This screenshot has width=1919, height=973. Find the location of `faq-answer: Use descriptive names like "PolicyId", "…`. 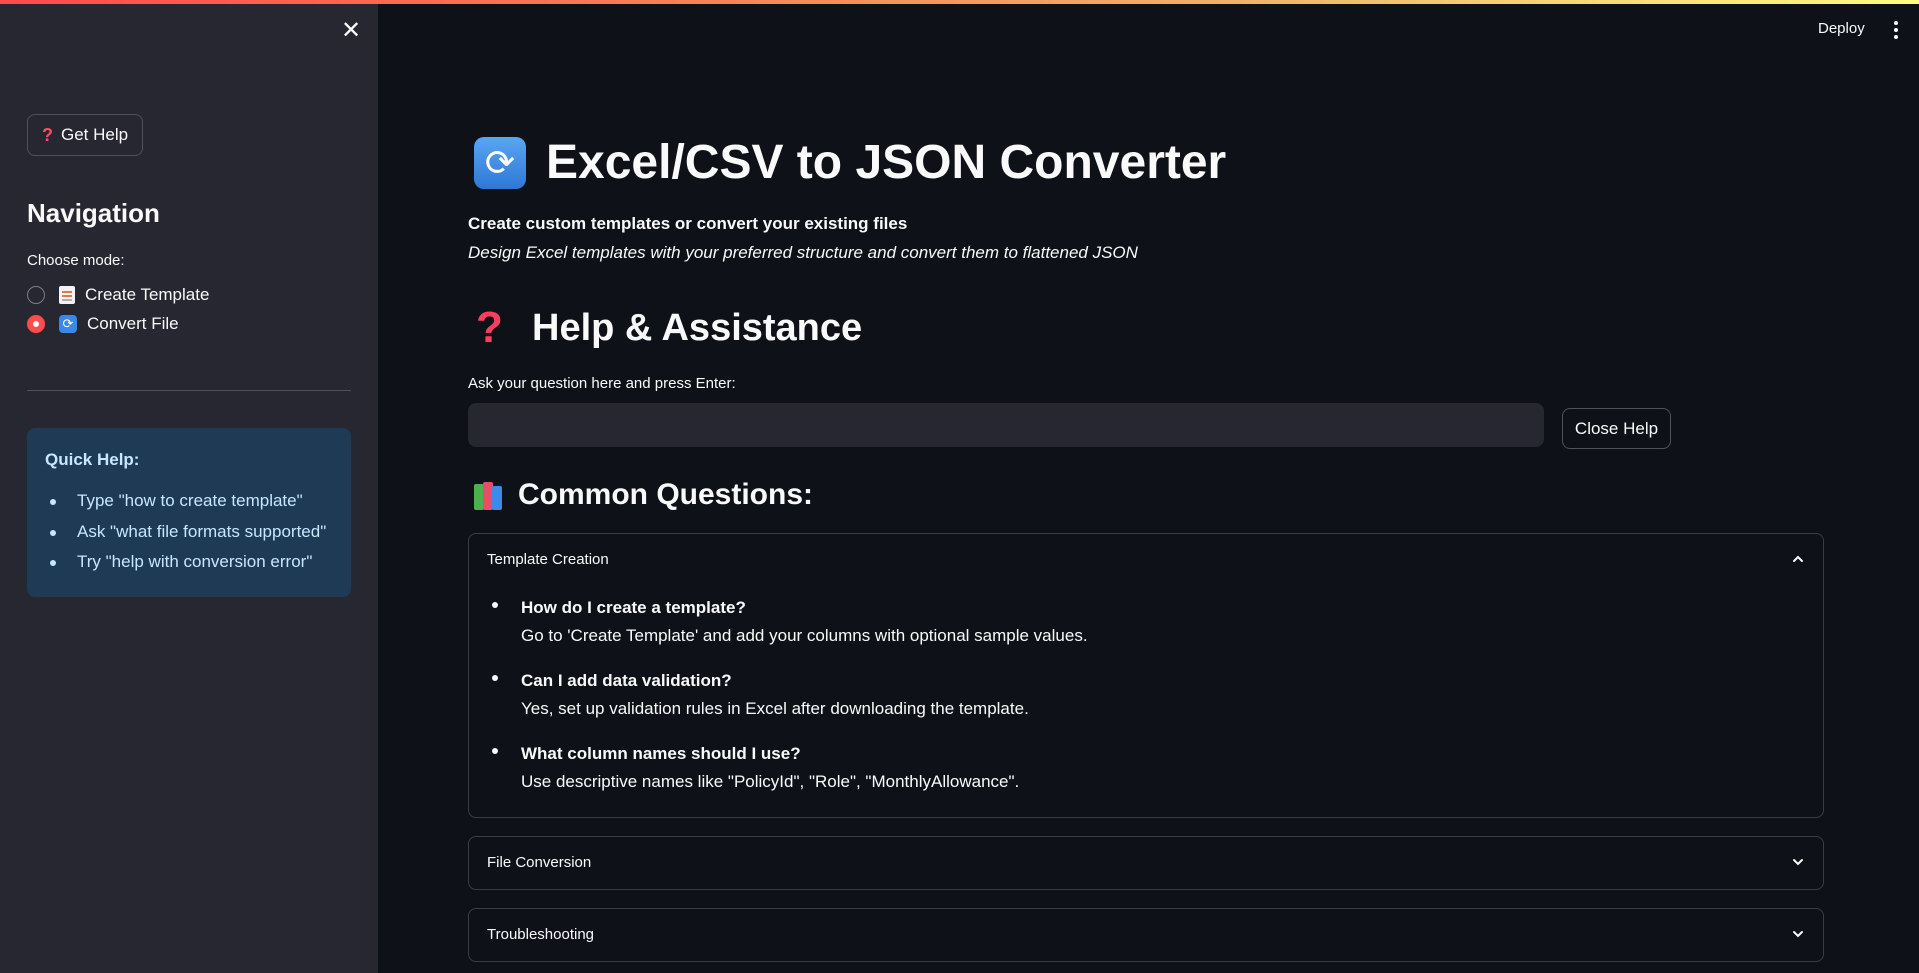

faq-answer: Use descriptive names like "PolicyId", "… is located at coordinates (770, 781).